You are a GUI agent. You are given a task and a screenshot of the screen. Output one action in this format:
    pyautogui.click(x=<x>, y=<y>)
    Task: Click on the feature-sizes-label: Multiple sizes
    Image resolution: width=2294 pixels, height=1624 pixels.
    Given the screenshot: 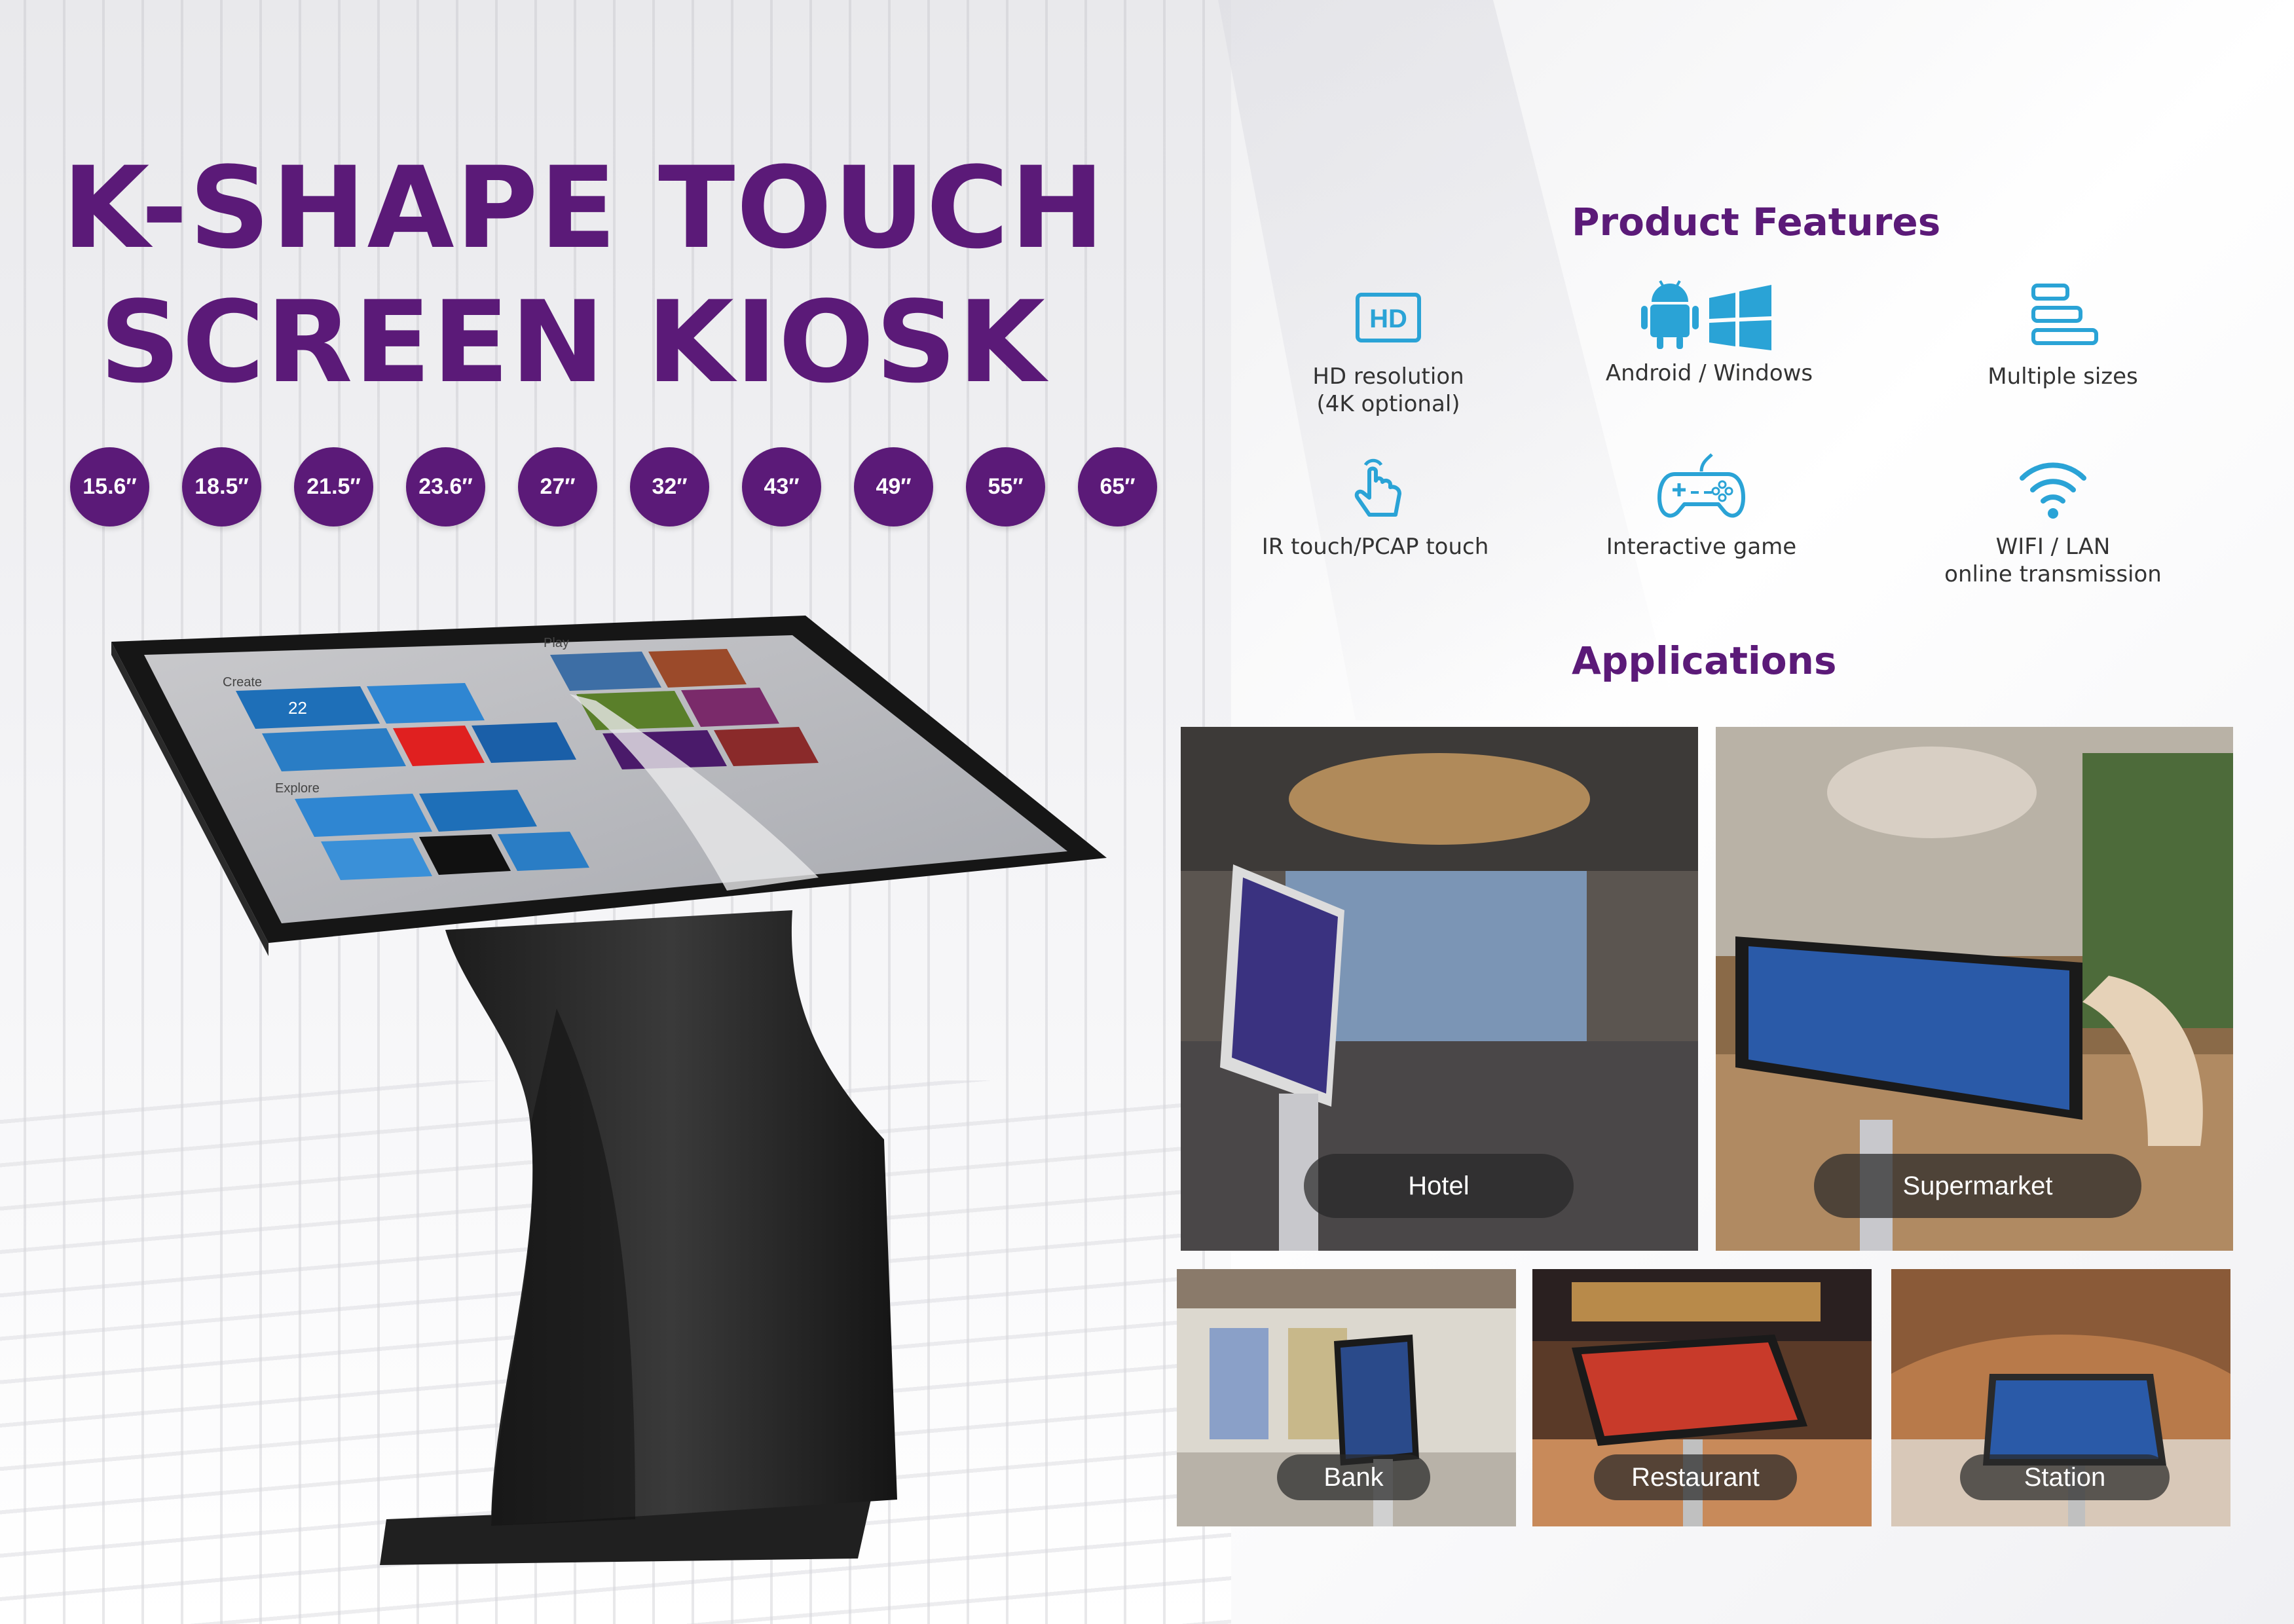 What is the action you would take?
    pyautogui.click(x=2063, y=376)
    